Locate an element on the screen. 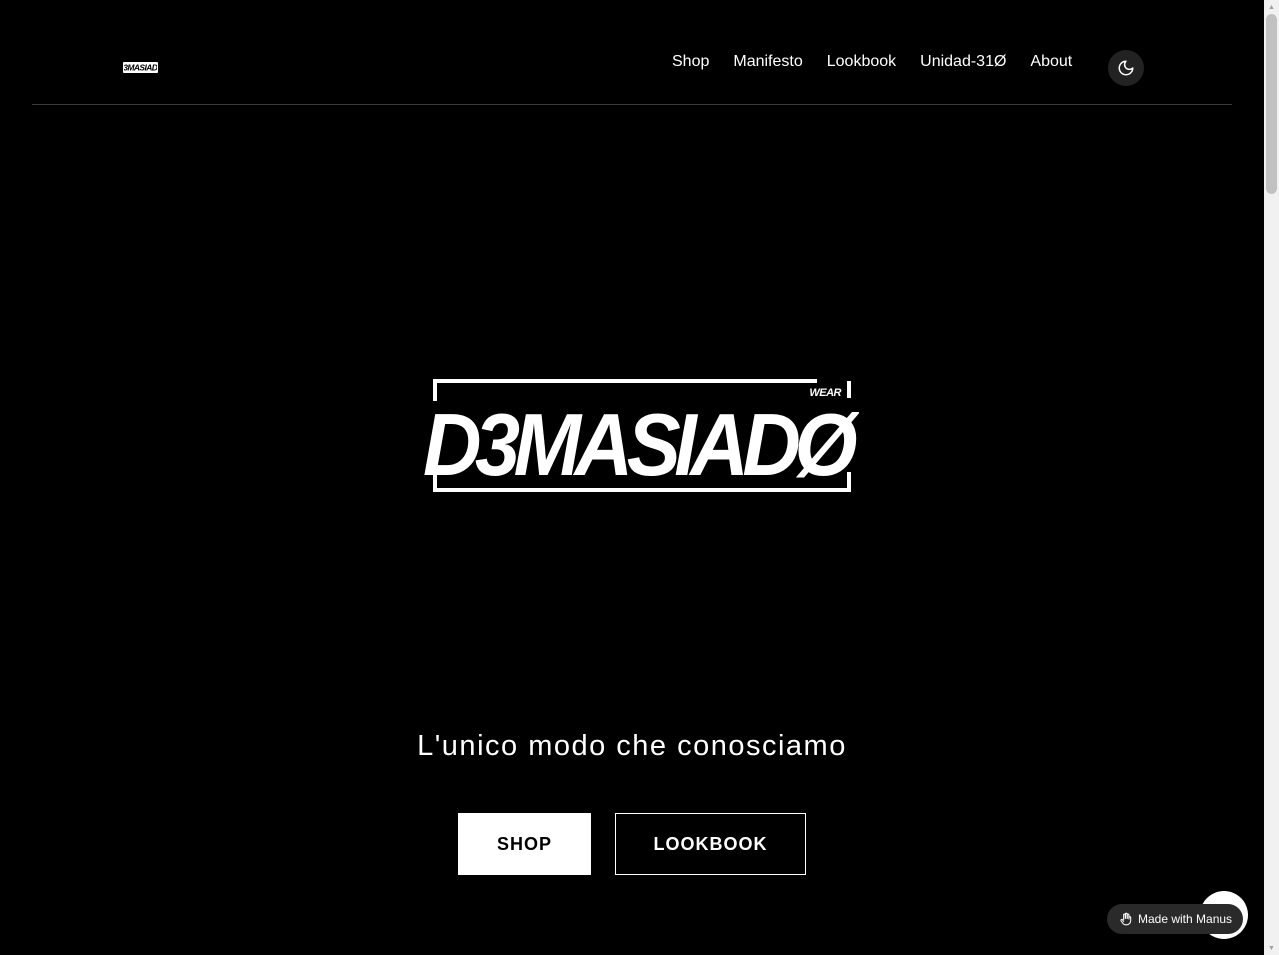 Image resolution: width=1279 pixels, height=955 pixels. shop-button: SHOP is located at coordinates (524, 844).